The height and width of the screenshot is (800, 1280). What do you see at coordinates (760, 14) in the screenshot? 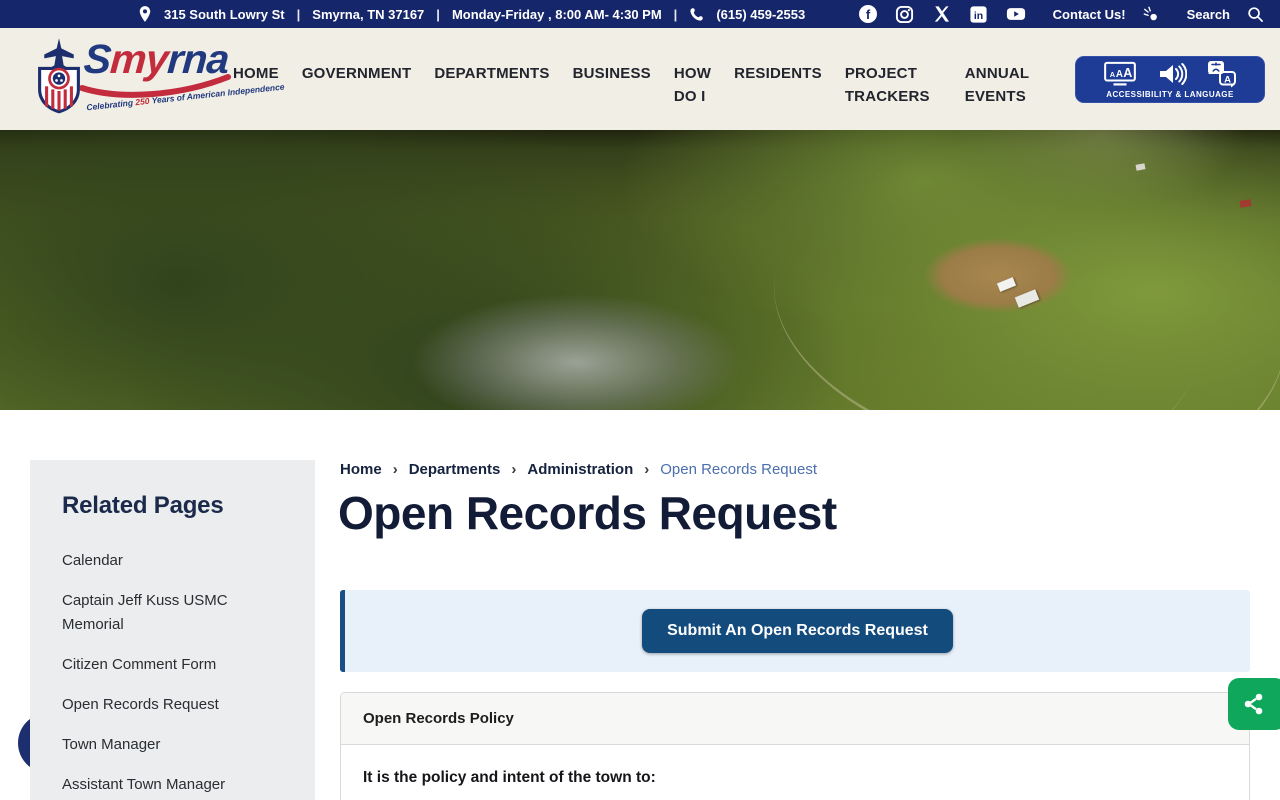
I see `topbar-phone-link: (615) 459-2553` at bounding box center [760, 14].